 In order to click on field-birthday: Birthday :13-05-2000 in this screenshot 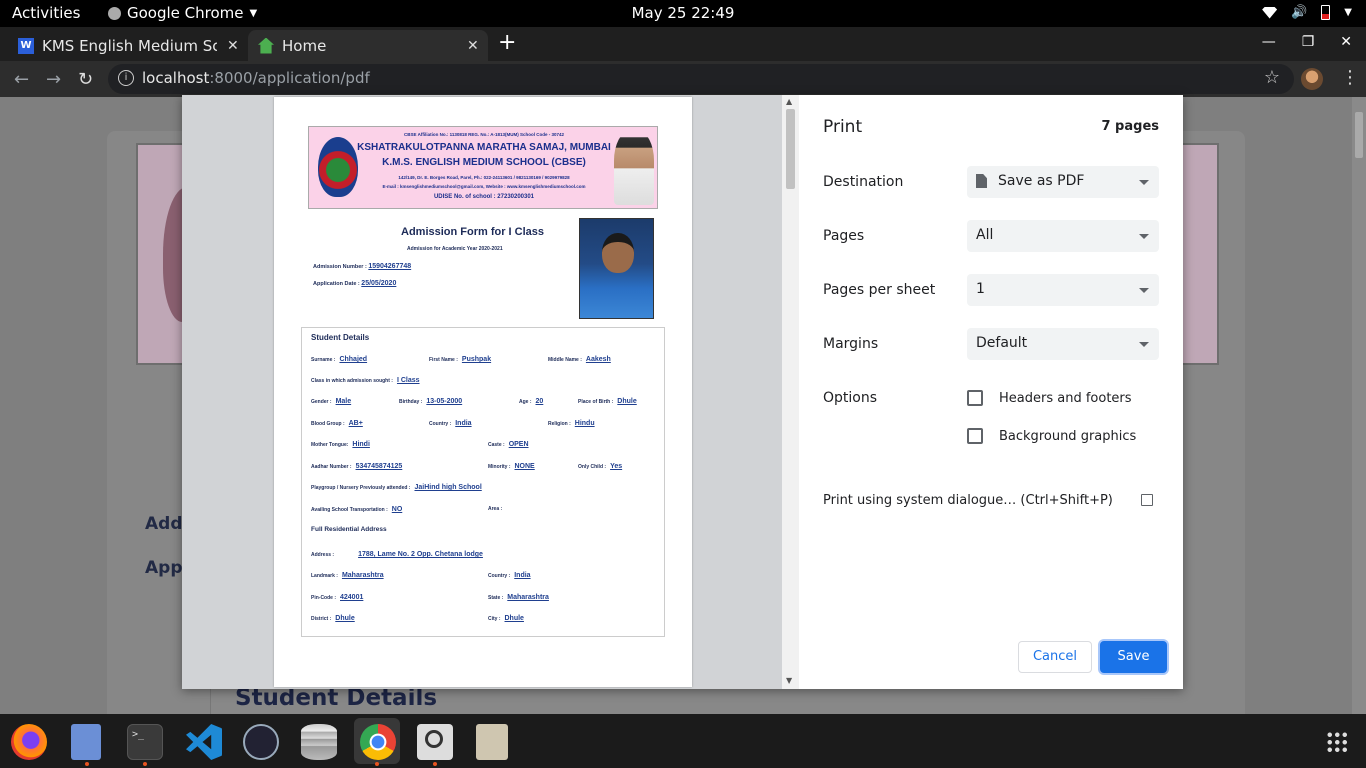, I will do `click(431, 401)`.